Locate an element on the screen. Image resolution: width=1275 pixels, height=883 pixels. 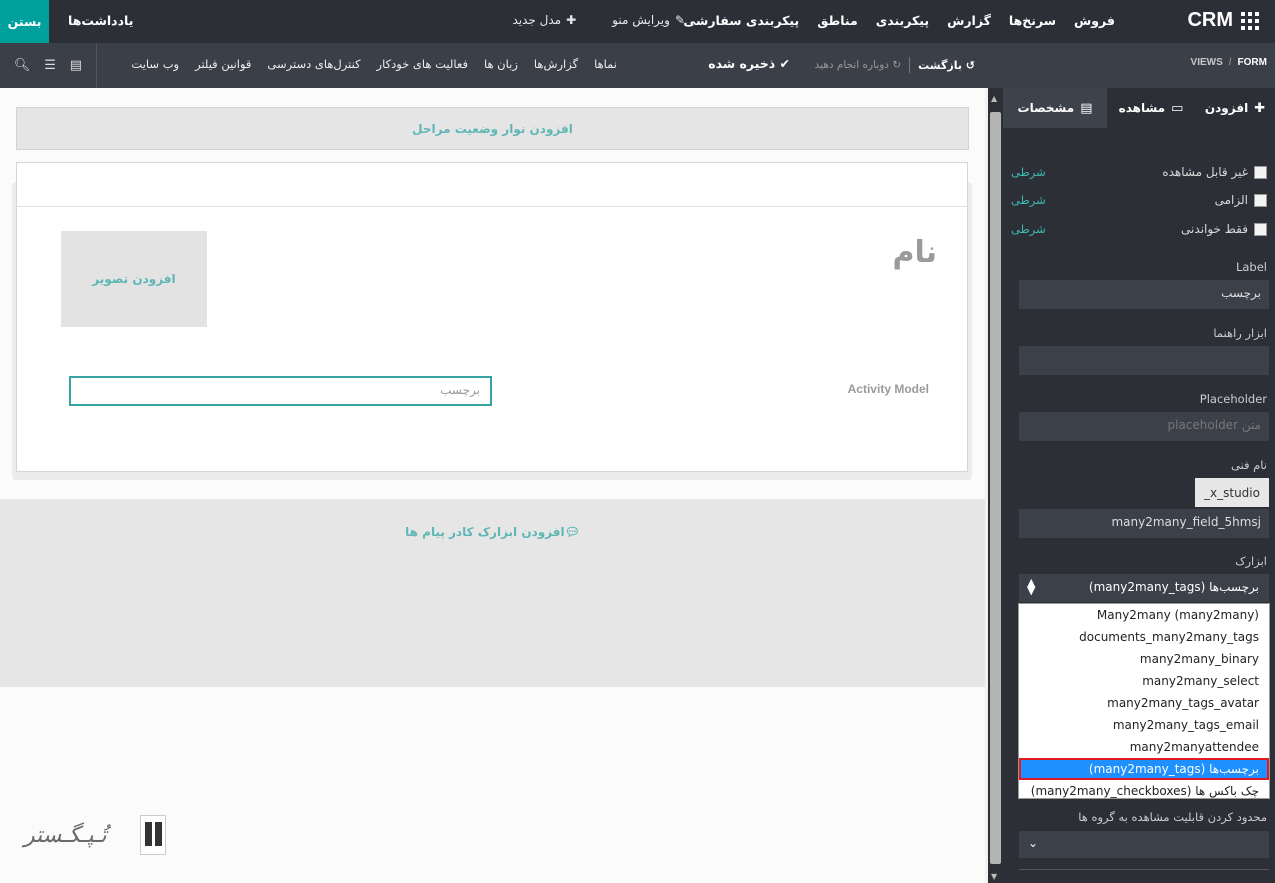
submenu-automations: فعالیت های خودکار is located at coordinates (422, 64).